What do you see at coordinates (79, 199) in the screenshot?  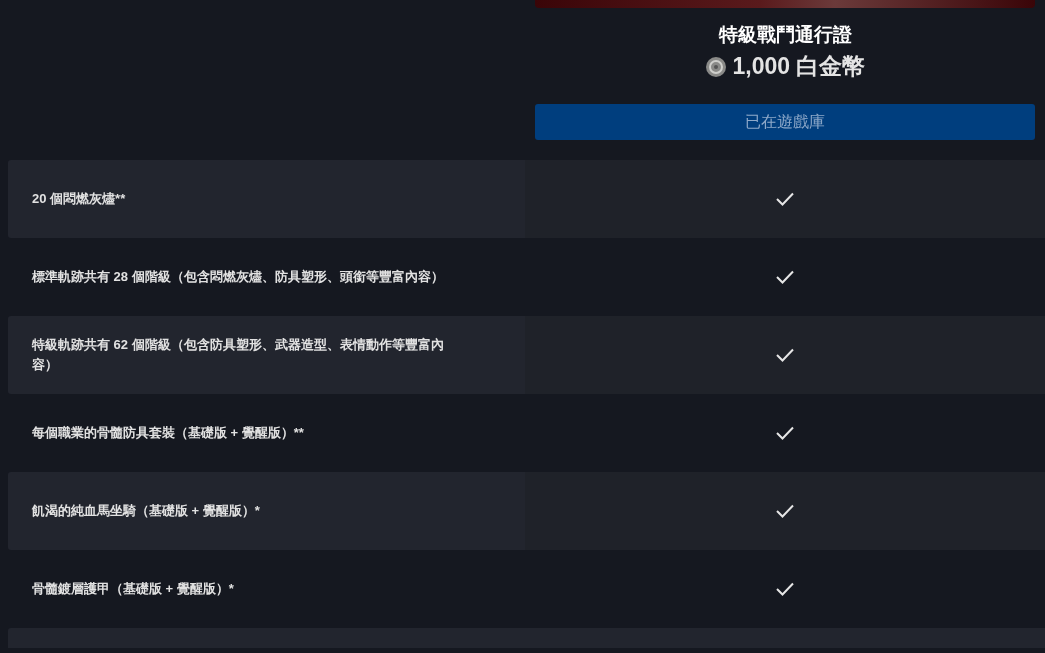 I see `feature-label: 20 個悶燃灰燼**` at bounding box center [79, 199].